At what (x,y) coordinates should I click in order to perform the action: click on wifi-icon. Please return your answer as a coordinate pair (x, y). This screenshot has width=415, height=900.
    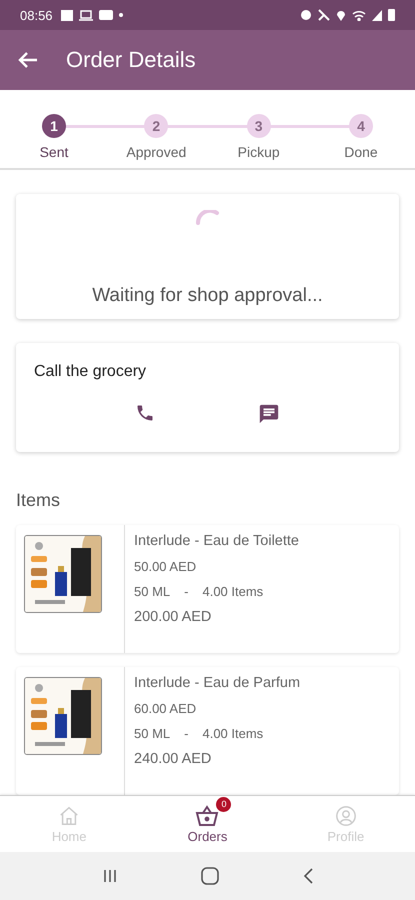
    Looking at the image, I should click on (359, 15).